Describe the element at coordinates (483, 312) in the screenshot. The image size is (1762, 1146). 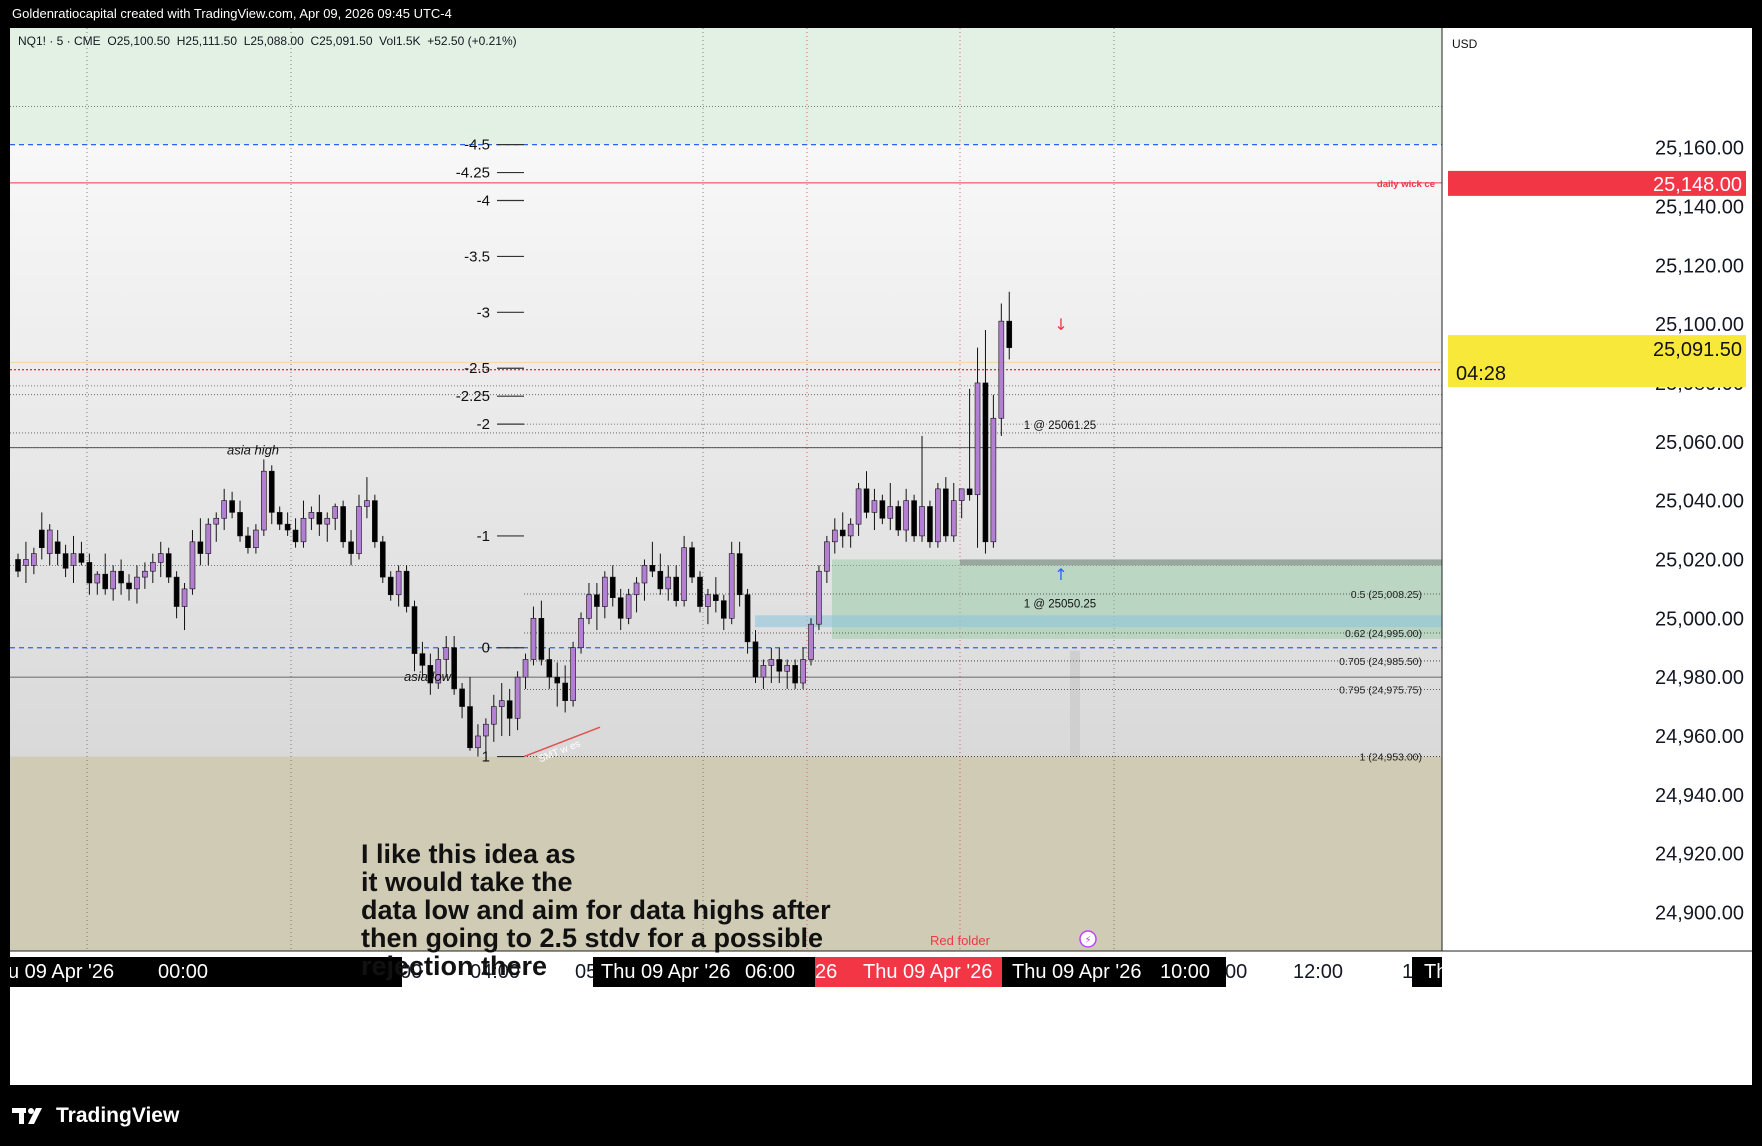
I see `stdv-label-4: -3` at that location.